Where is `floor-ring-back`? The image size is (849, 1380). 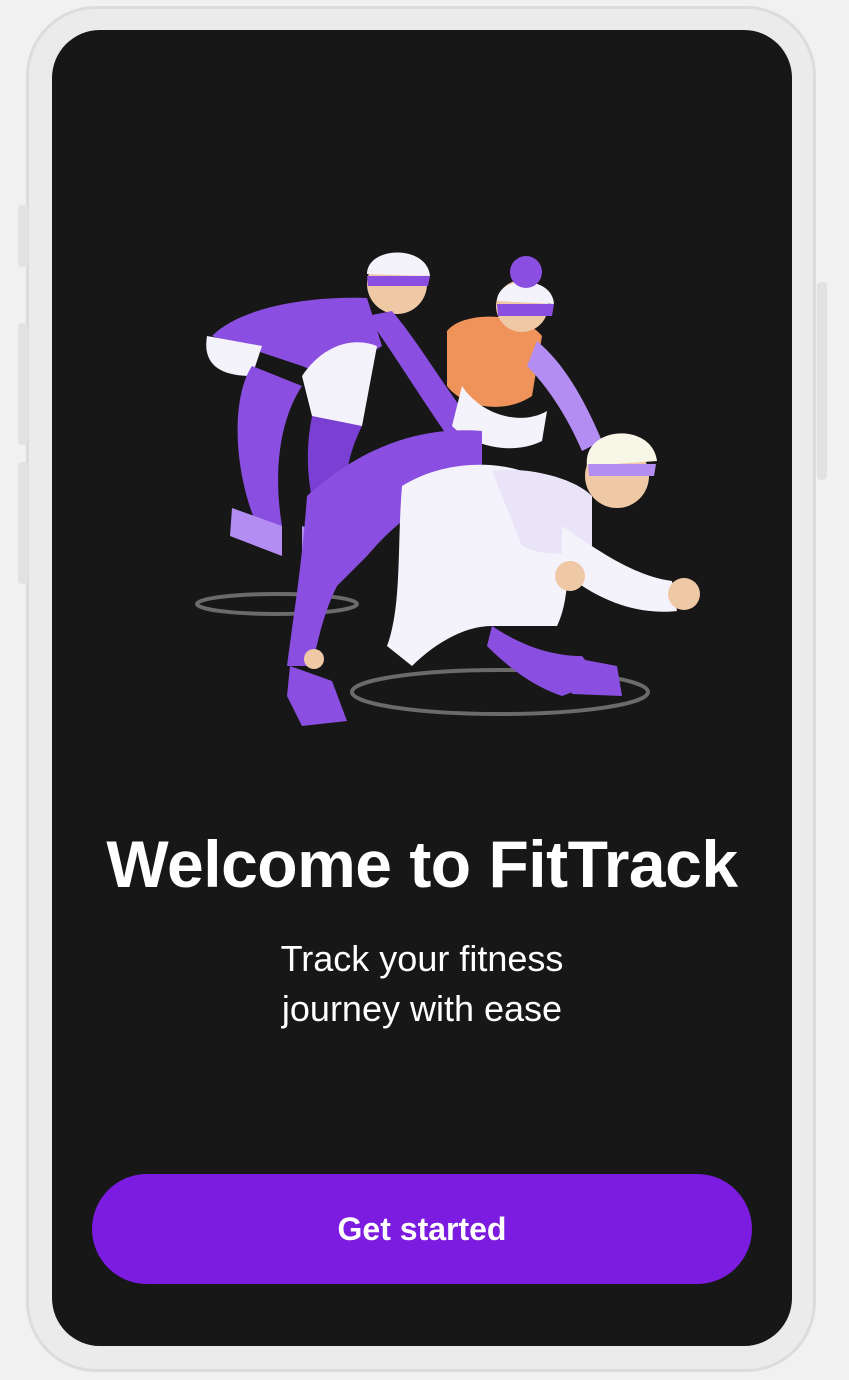 floor-ring-back is located at coordinates (277, 604).